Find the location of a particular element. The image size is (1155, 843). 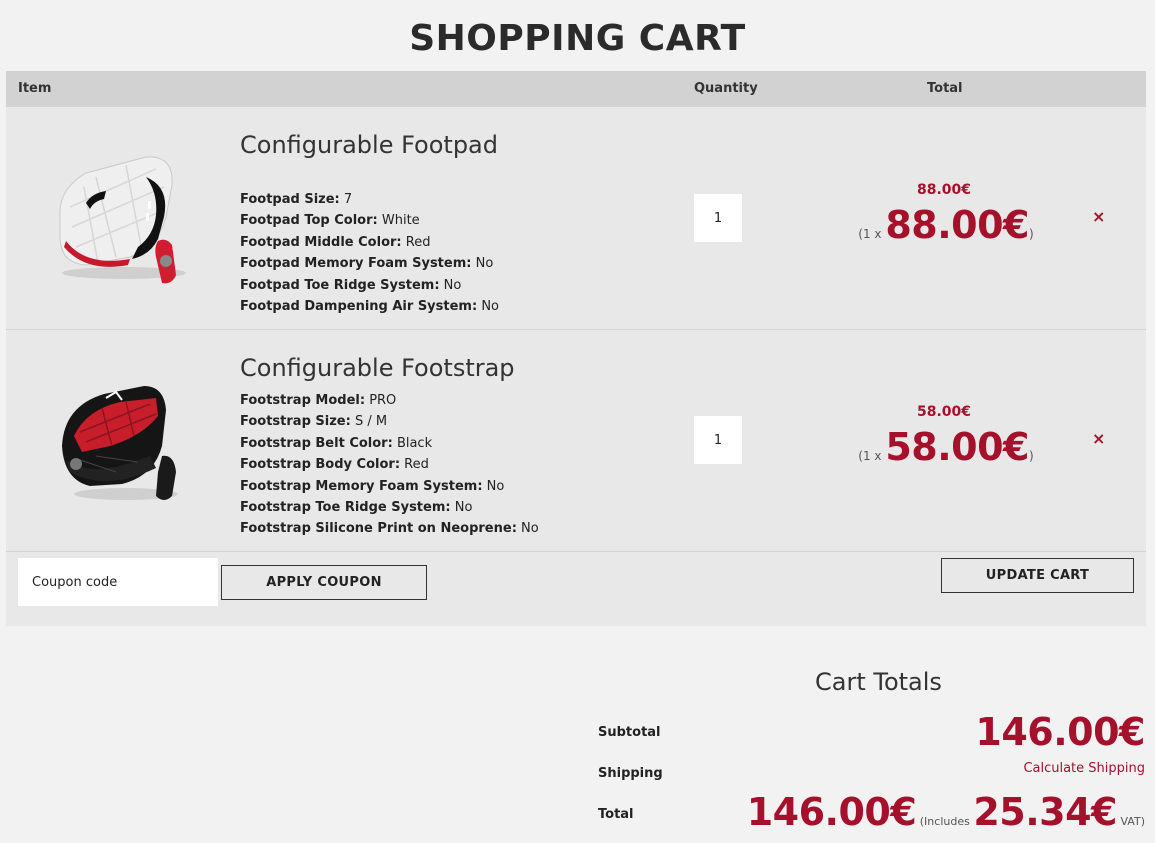

option-label: Footpad Memory Foam System: is located at coordinates (356, 264).